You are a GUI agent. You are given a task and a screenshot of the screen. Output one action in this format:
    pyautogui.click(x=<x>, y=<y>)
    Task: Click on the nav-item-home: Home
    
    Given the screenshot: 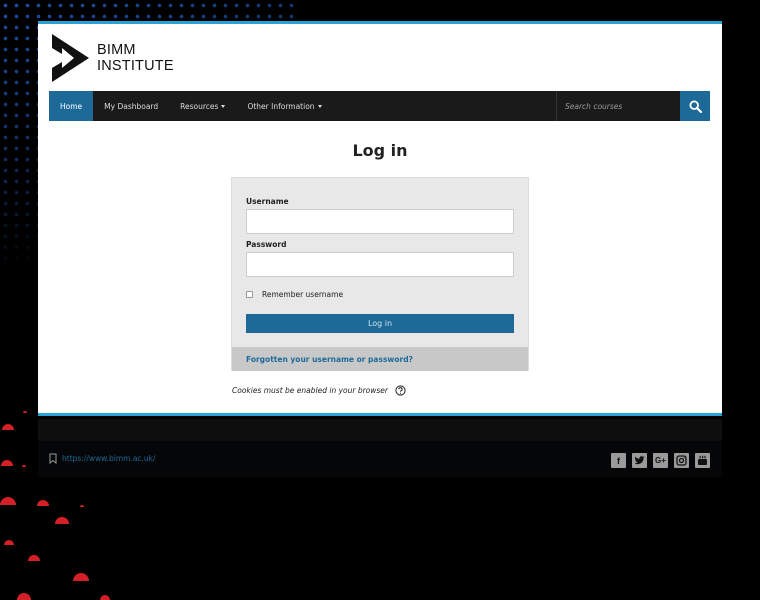 What is the action you would take?
    pyautogui.click(x=71, y=106)
    